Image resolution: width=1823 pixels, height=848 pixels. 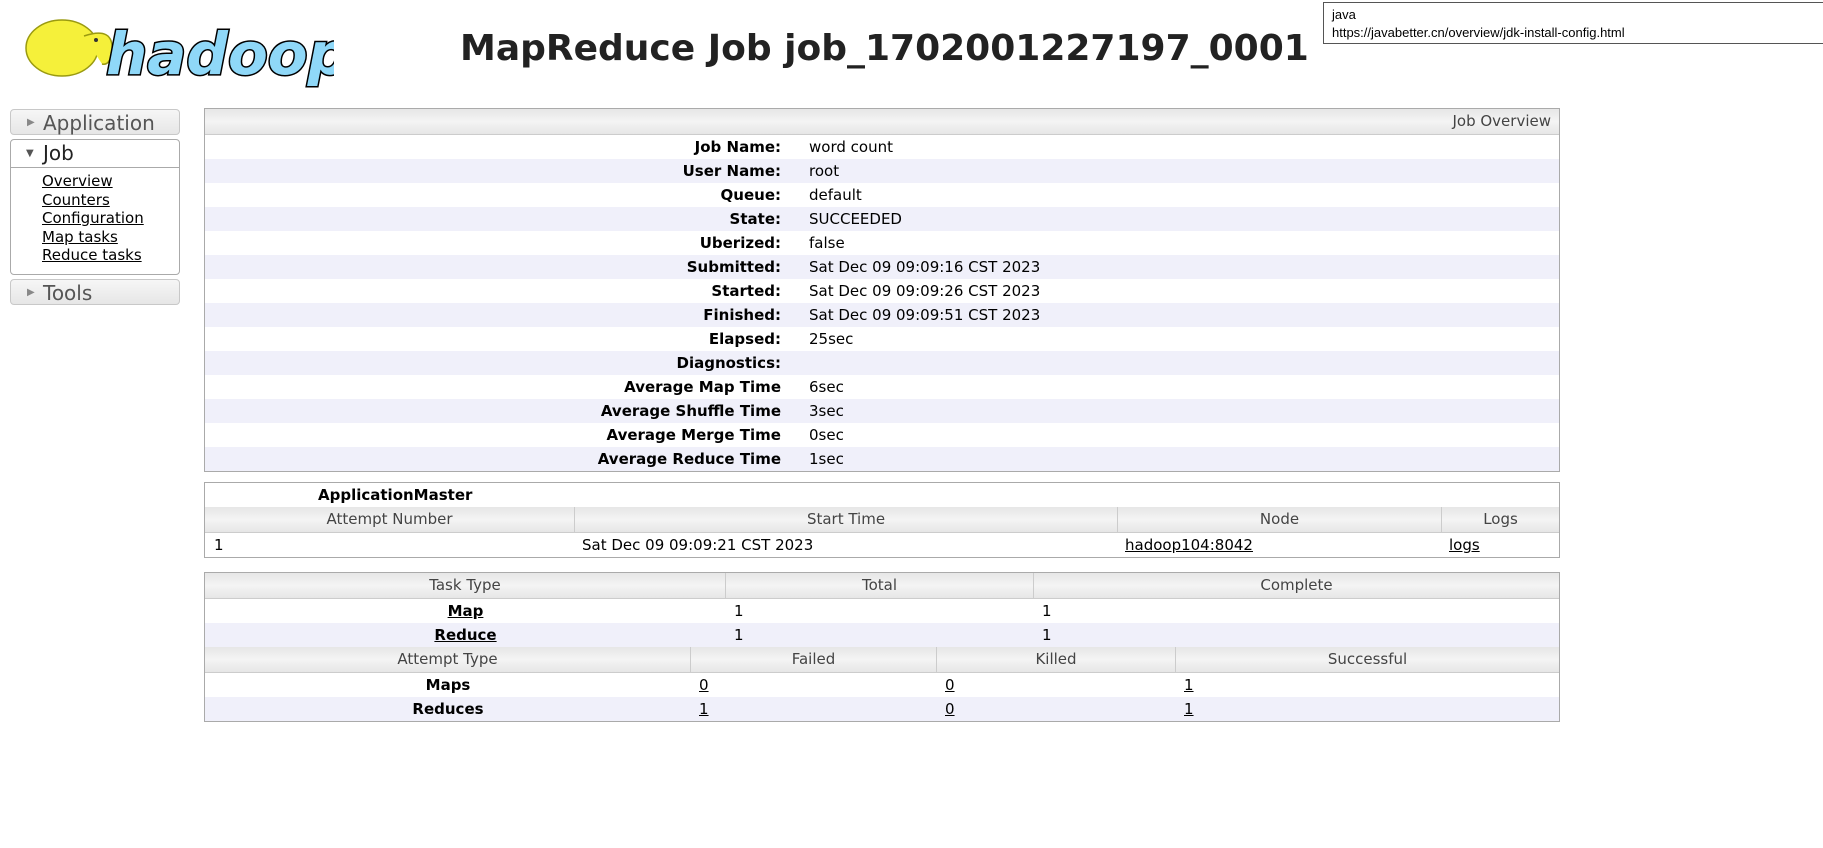 What do you see at coordinates (882, 435) in the screenshot?
I see `overview-row: Average Merge Time 0sec` at bounding box center [882, 435].